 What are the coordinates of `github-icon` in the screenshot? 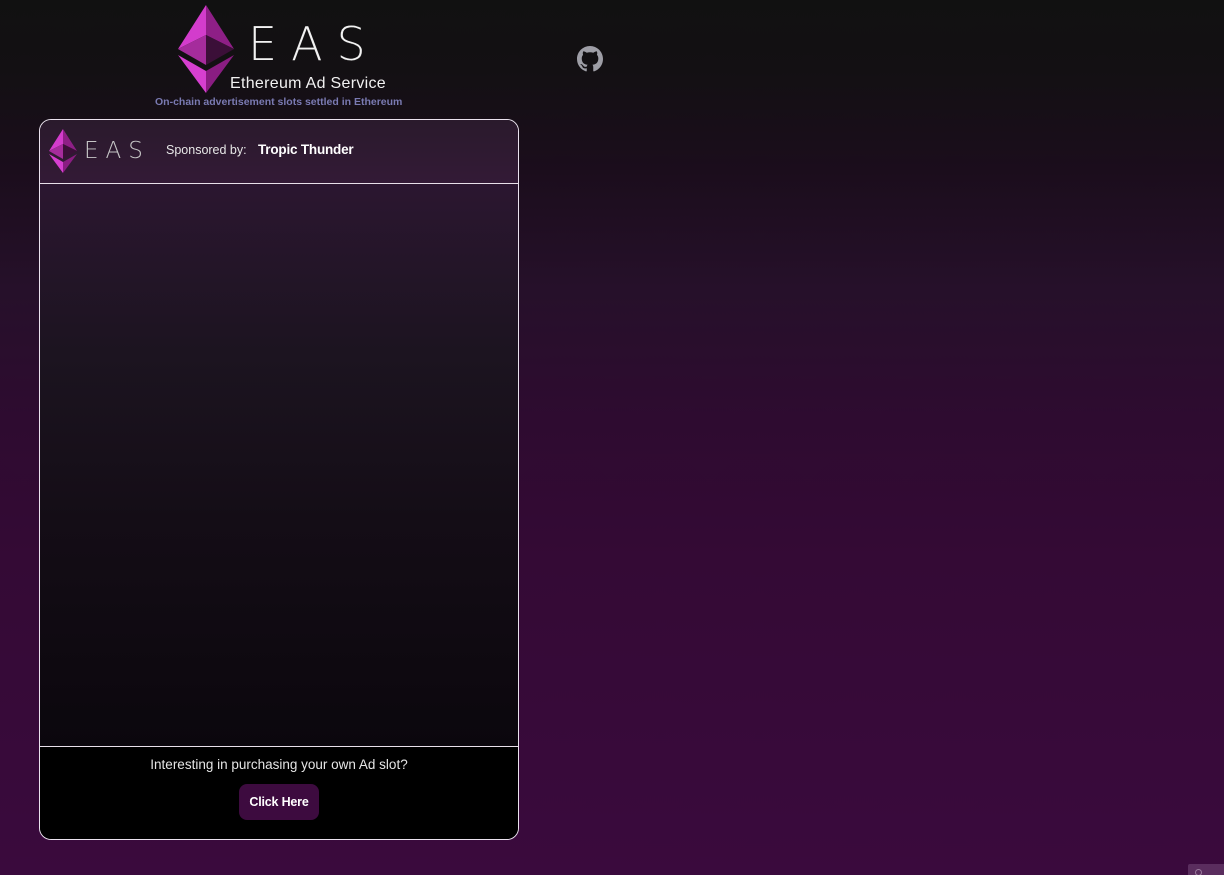 It's located at (590, 59).